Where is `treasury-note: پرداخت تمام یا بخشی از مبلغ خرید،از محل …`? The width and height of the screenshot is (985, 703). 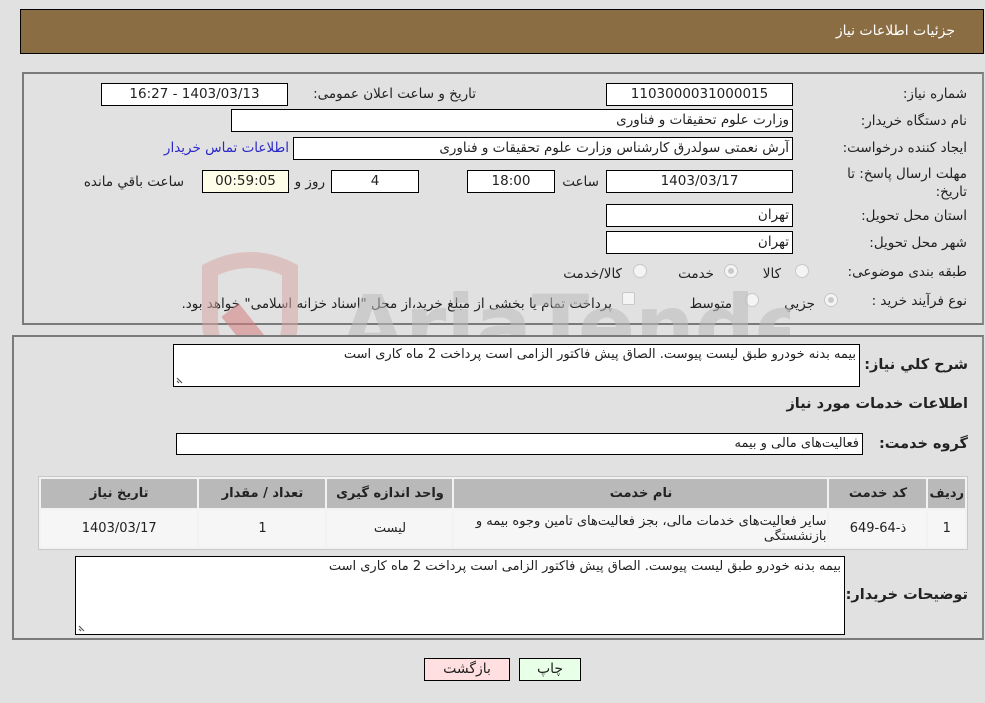 treasury-note: پرداخت تمام یا بخشی از مبلغ خرید،از محل … is located at coordinates (396, 304).